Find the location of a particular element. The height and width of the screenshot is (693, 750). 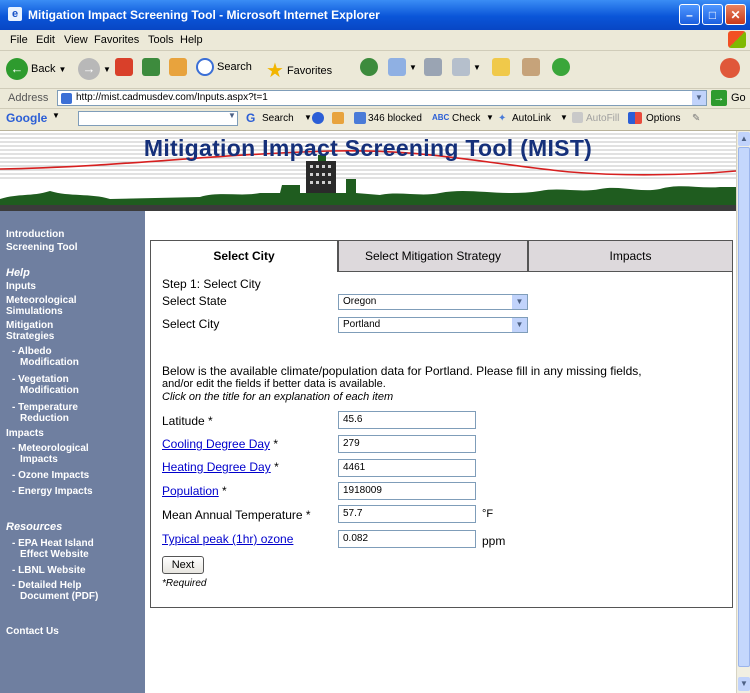

tab-impacts: Impacts is located at coordinates (630, 256).